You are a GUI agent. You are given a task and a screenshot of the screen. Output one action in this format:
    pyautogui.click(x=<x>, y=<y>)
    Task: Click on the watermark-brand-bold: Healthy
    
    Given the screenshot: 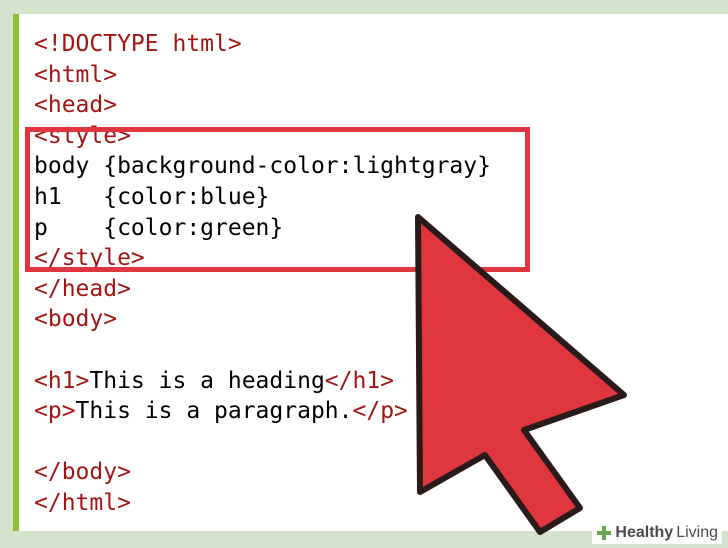 What is the action you would take?
    pyautogui.click(x=644, y=532)
    